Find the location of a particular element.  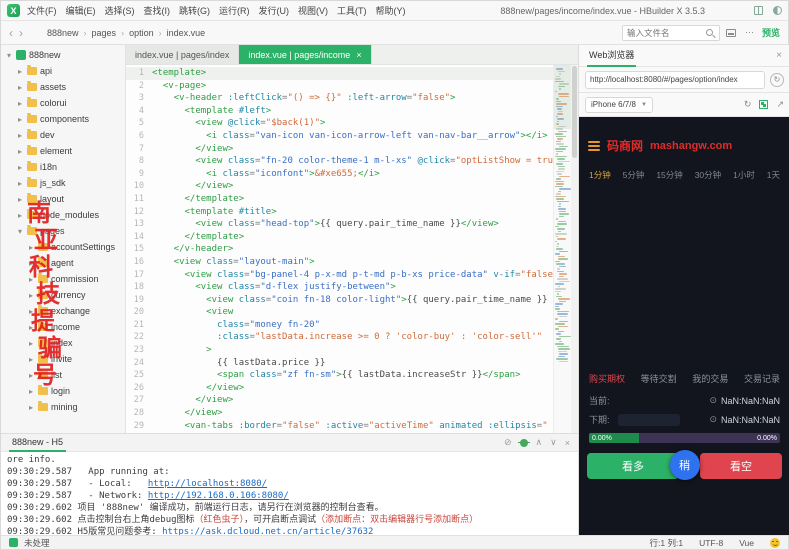

line-number: 17 is located at coordinates (139, 275).